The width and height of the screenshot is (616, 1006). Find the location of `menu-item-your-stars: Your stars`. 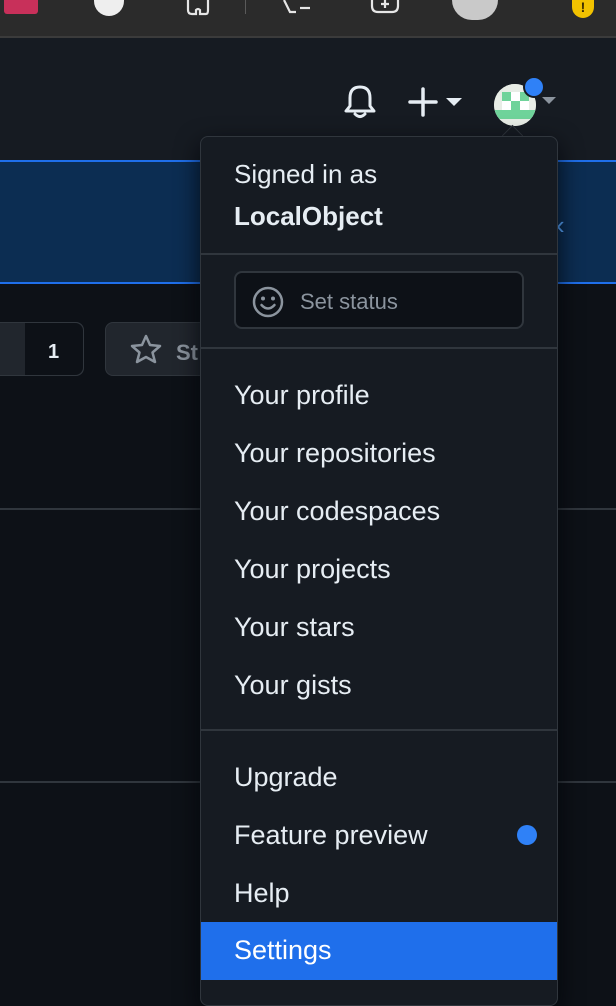

menu-item-your-stars: Your stars is located at coordinates (379, 628).